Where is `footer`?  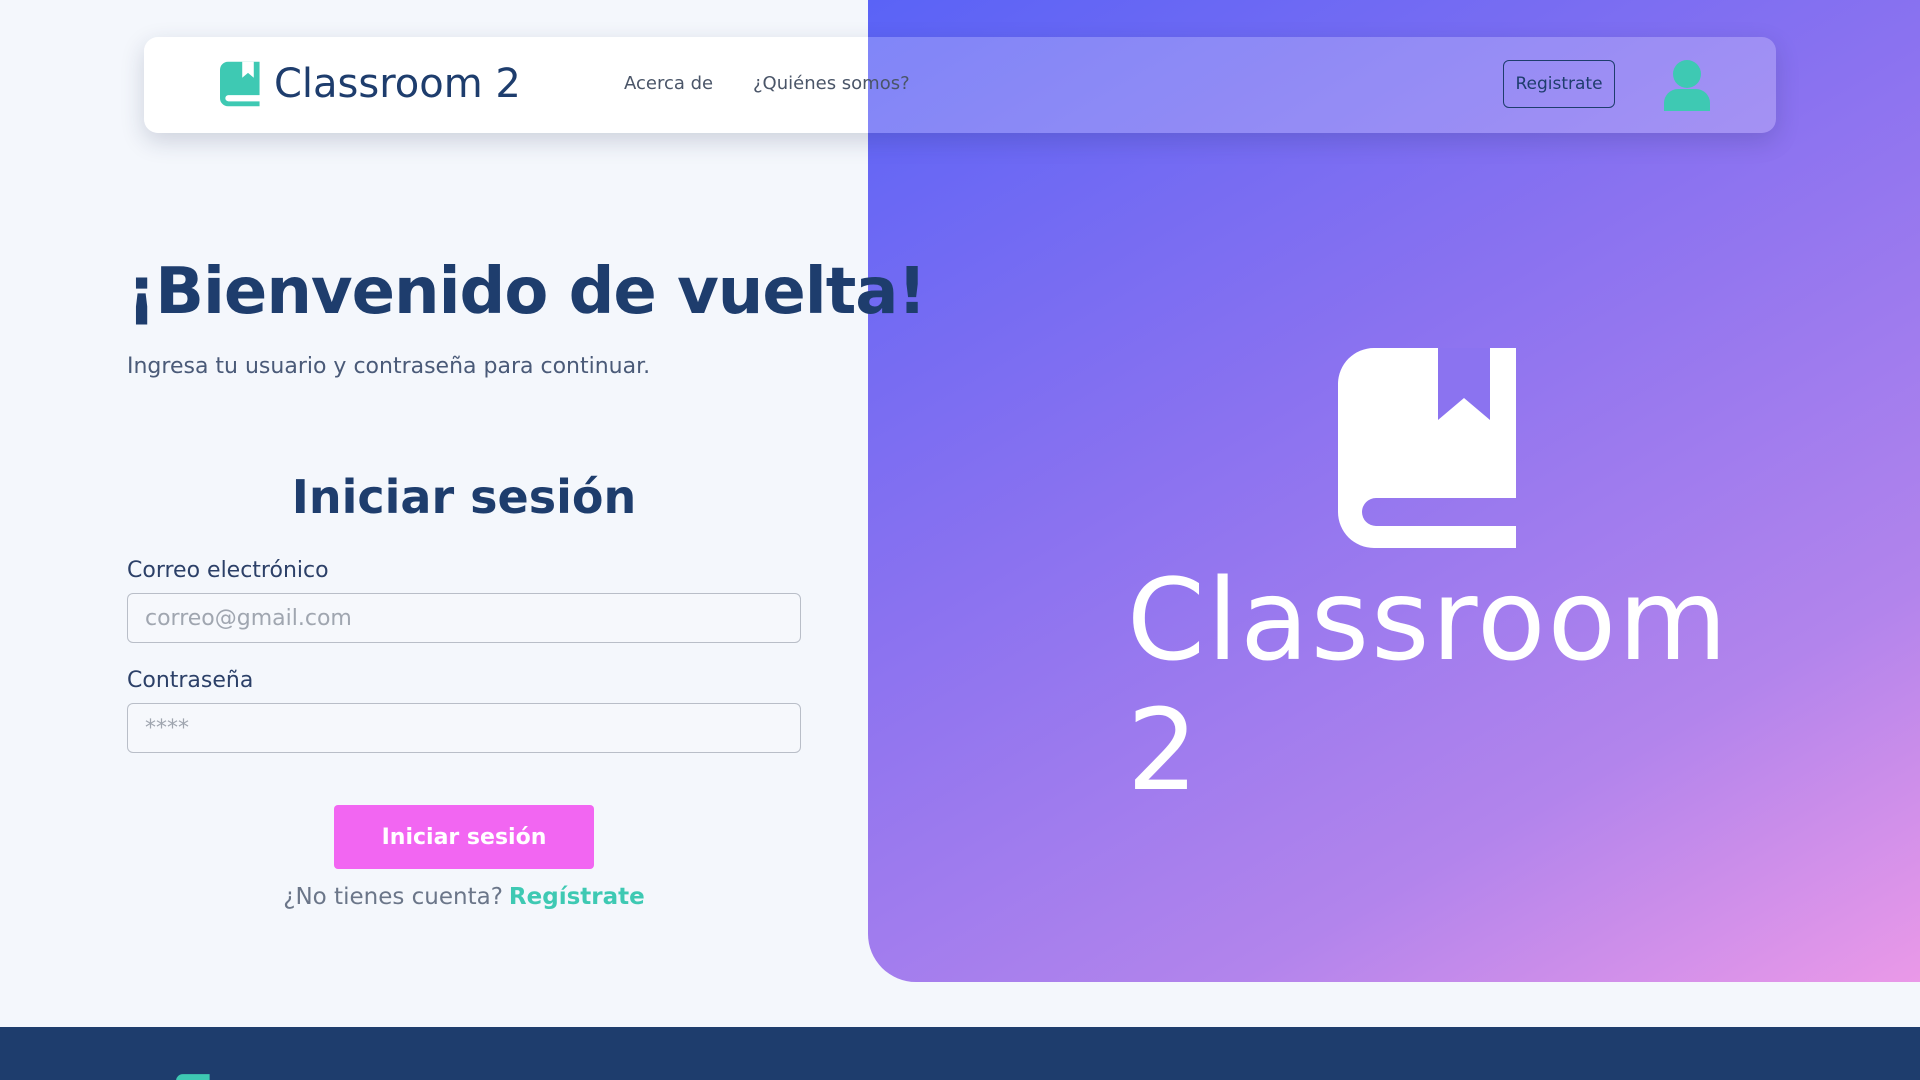
footer is located at coordinates (960, 1053).